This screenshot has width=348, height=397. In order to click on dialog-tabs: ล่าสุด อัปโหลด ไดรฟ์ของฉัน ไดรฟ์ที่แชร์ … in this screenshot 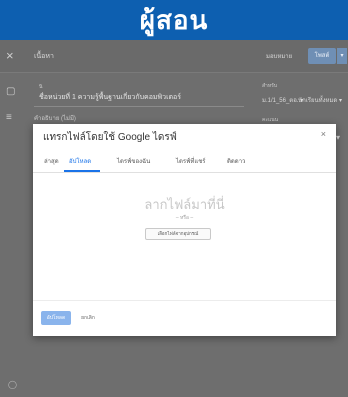, I will do `click(184, 161)`.